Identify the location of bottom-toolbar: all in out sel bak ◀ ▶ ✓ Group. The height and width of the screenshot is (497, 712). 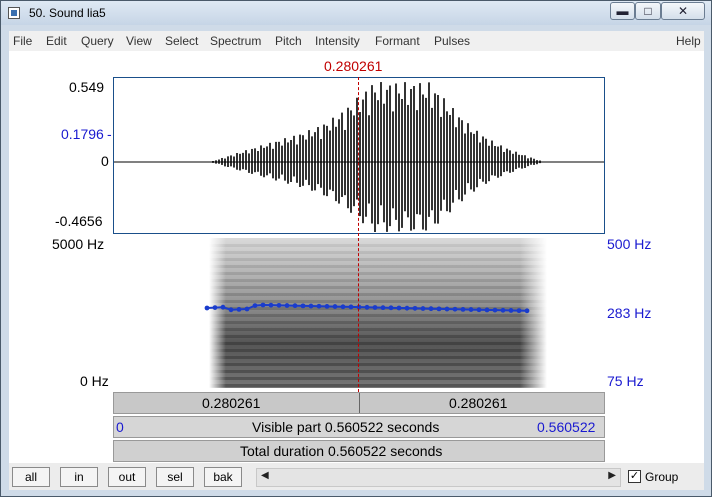
(356, 476).